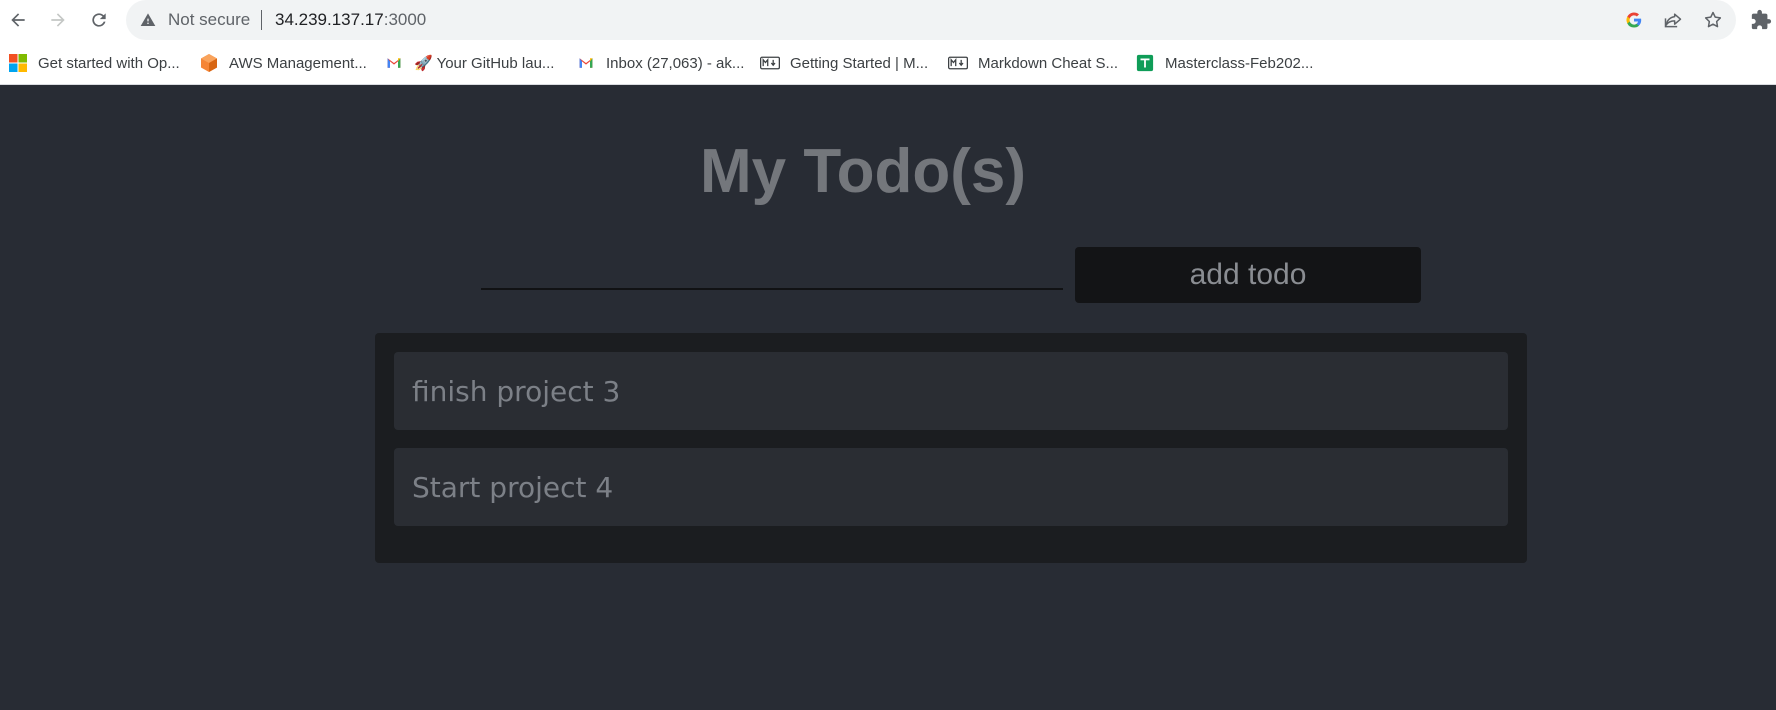 The height and width of the screenshot is (710, 1776). I want to click on todo-item-text: Start project 4, so click(513, 487).